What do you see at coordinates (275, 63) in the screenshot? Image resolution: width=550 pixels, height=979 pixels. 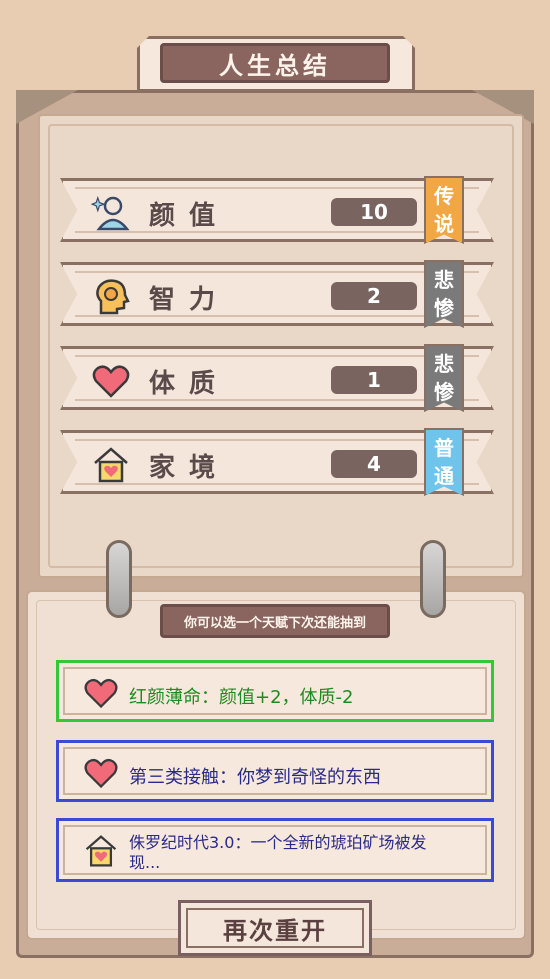 I see `page-title: 人生总结` at bounding box center [275, 63].